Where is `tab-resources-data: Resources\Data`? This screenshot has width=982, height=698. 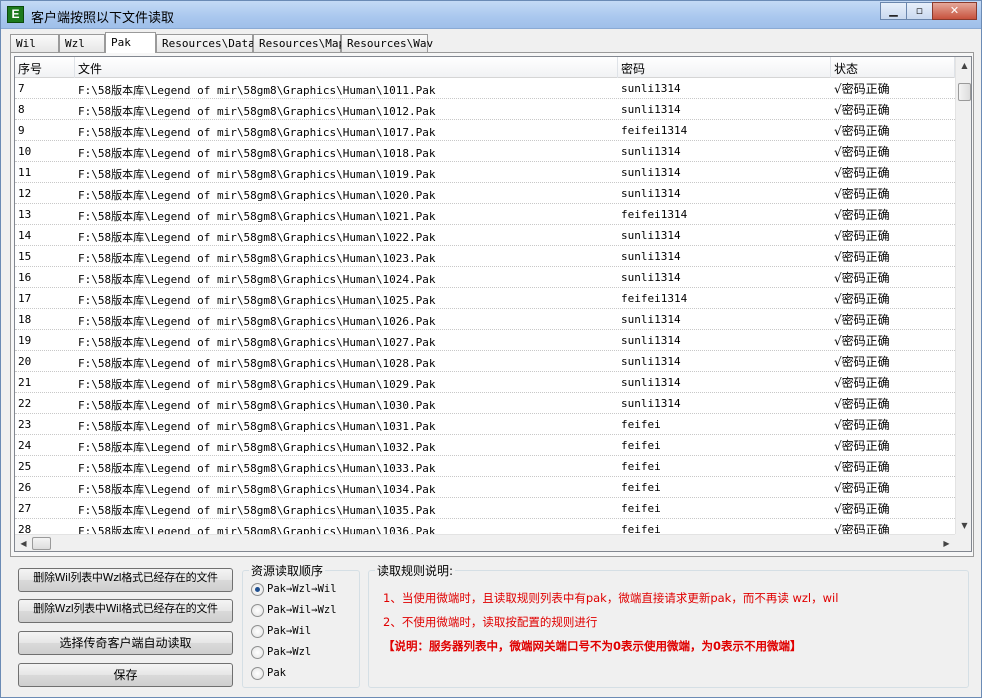
tab-resources-data: Resources\Data is located at coordinates (205, 43).